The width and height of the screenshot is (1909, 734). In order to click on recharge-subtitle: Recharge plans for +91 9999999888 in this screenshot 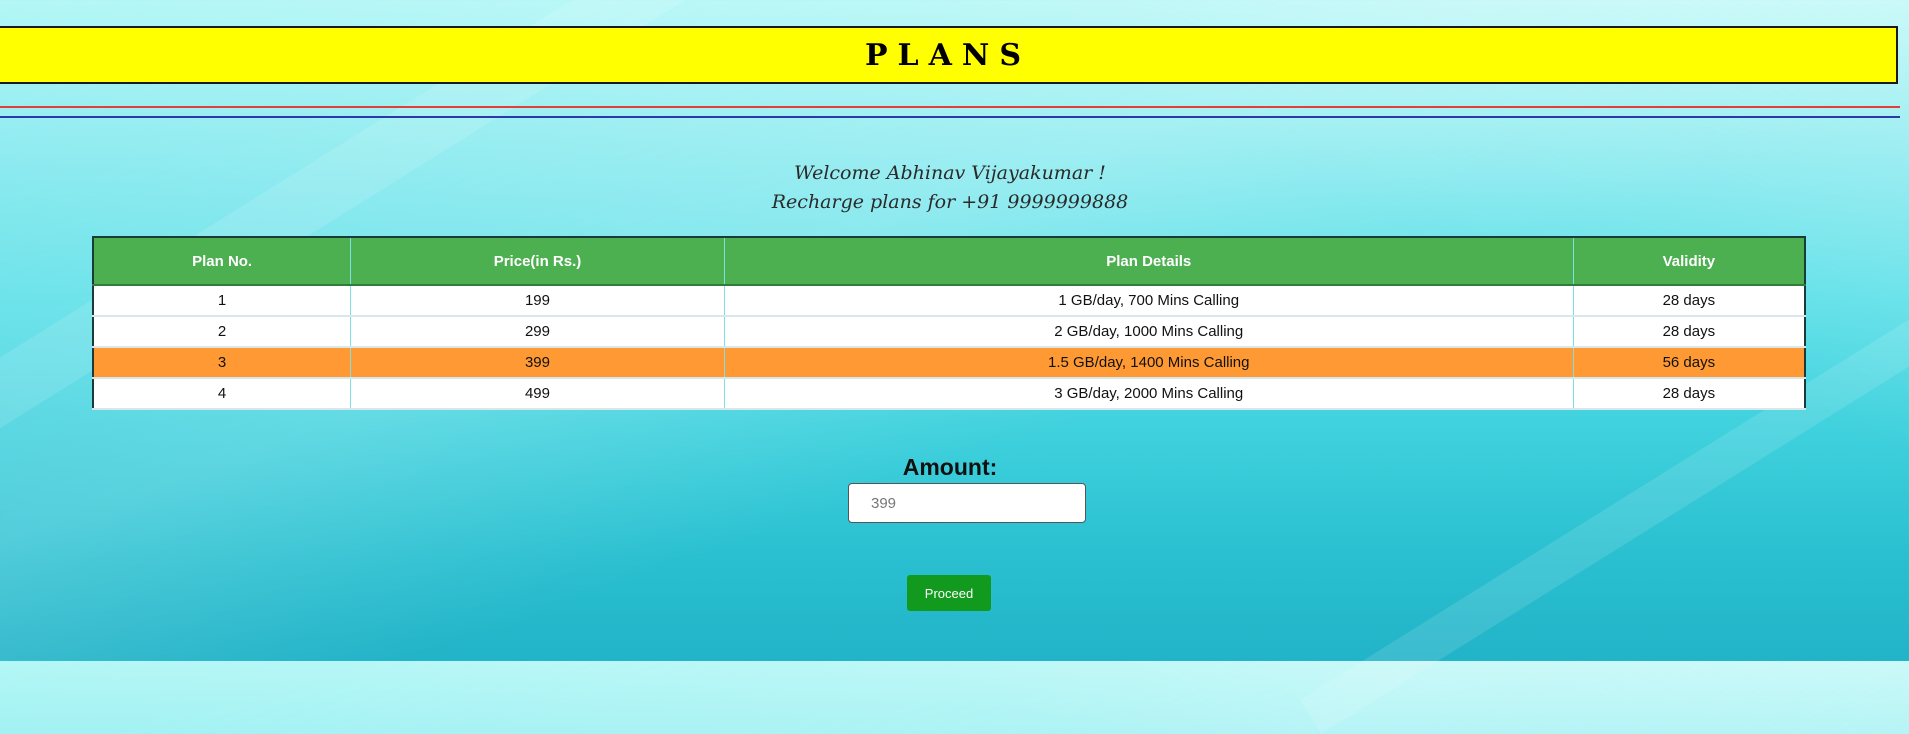, I will do `click(950, 202)`.